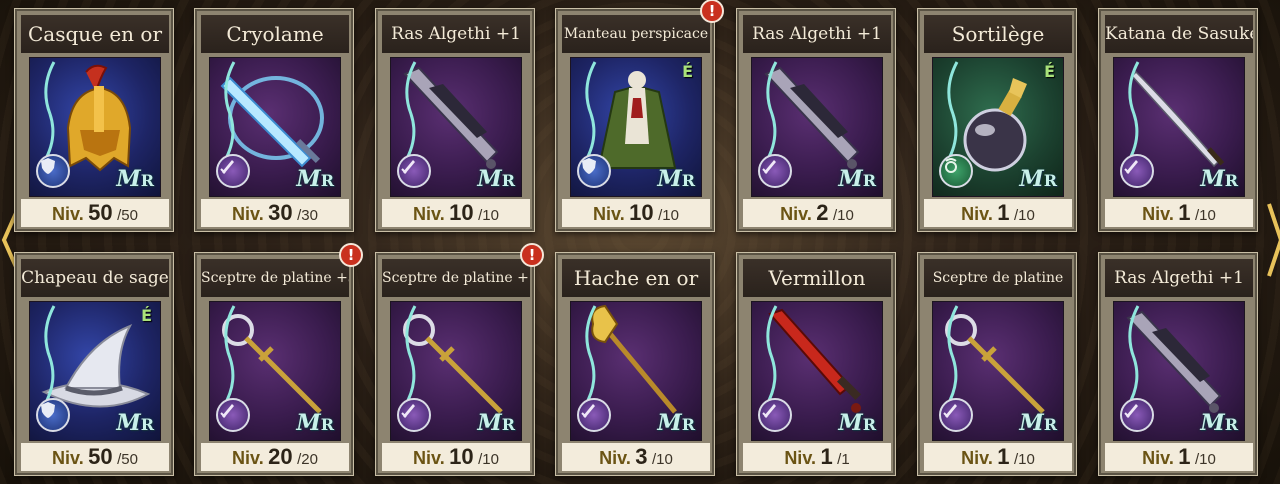 This screenshot has height=484, width=1280. What do you see at coordinates (1179, 34) in the screenshot?
I see `equipment-name: Katana de Sasuke` at bounding box center [1179, 34].